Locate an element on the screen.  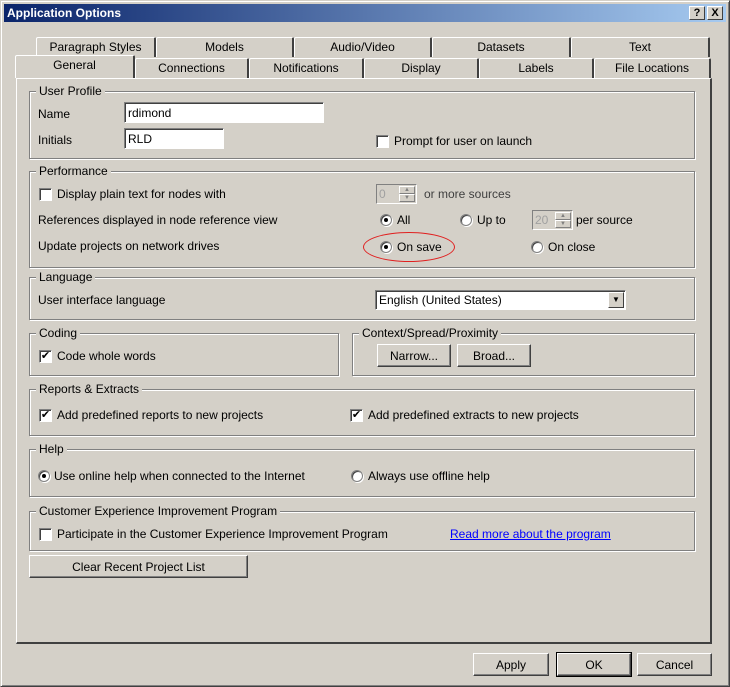
upto-value: 20 is located at coordinates (542, 220).